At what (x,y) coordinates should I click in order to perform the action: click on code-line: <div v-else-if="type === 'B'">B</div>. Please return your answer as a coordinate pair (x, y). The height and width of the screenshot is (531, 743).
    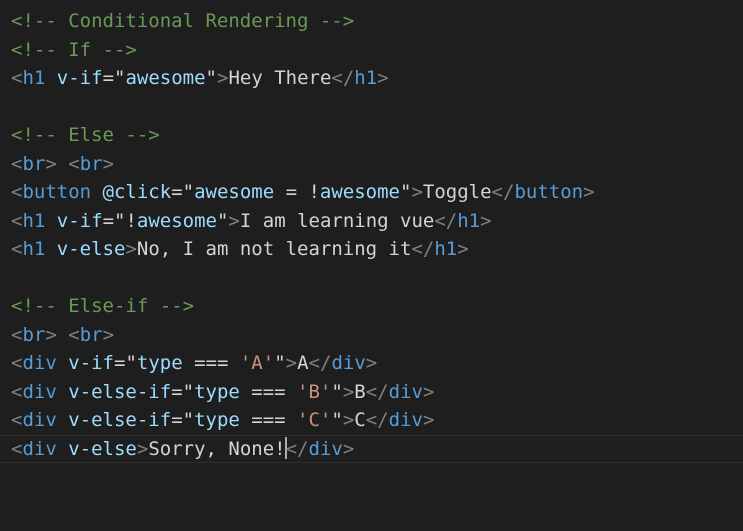
    Looking at the image, I should click on (377, 392).